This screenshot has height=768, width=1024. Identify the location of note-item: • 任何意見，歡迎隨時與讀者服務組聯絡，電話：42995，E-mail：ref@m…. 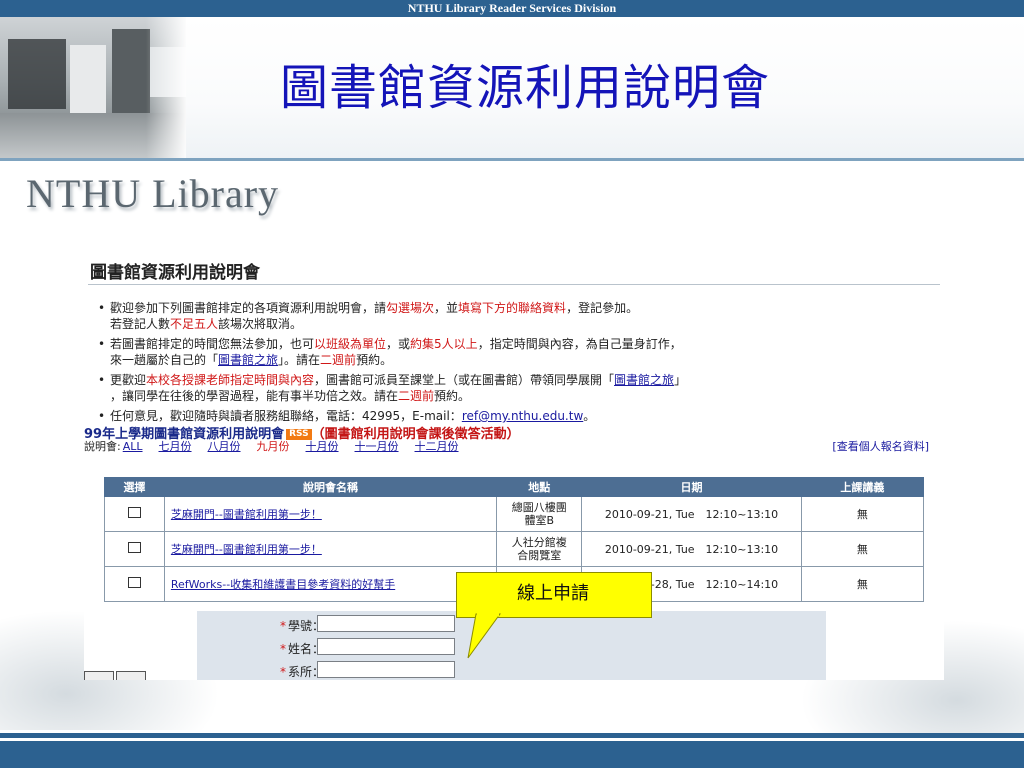
(518, 416).